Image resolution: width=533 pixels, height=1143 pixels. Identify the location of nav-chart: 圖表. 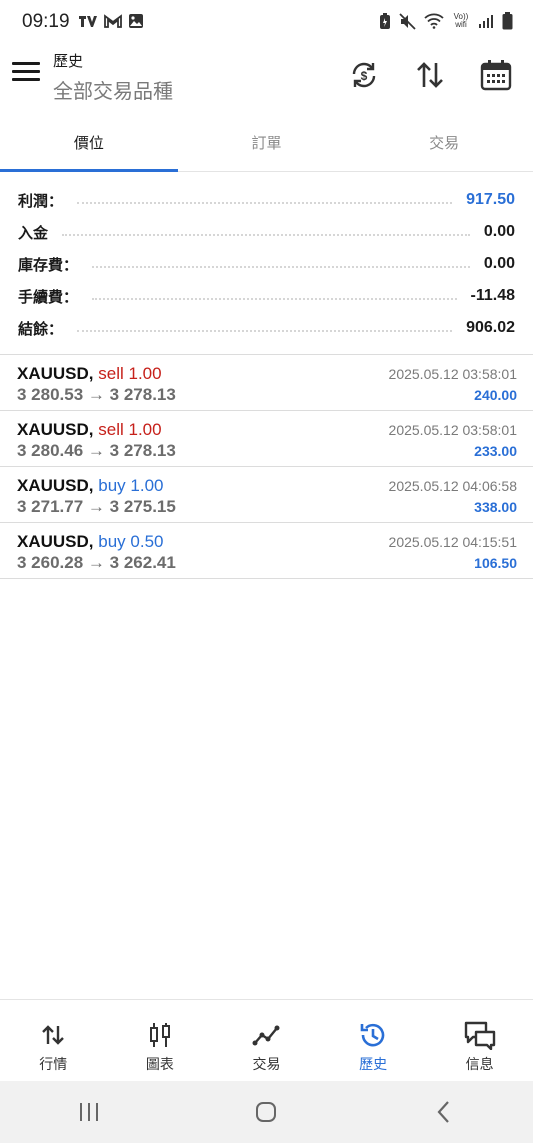
(160, 1040).